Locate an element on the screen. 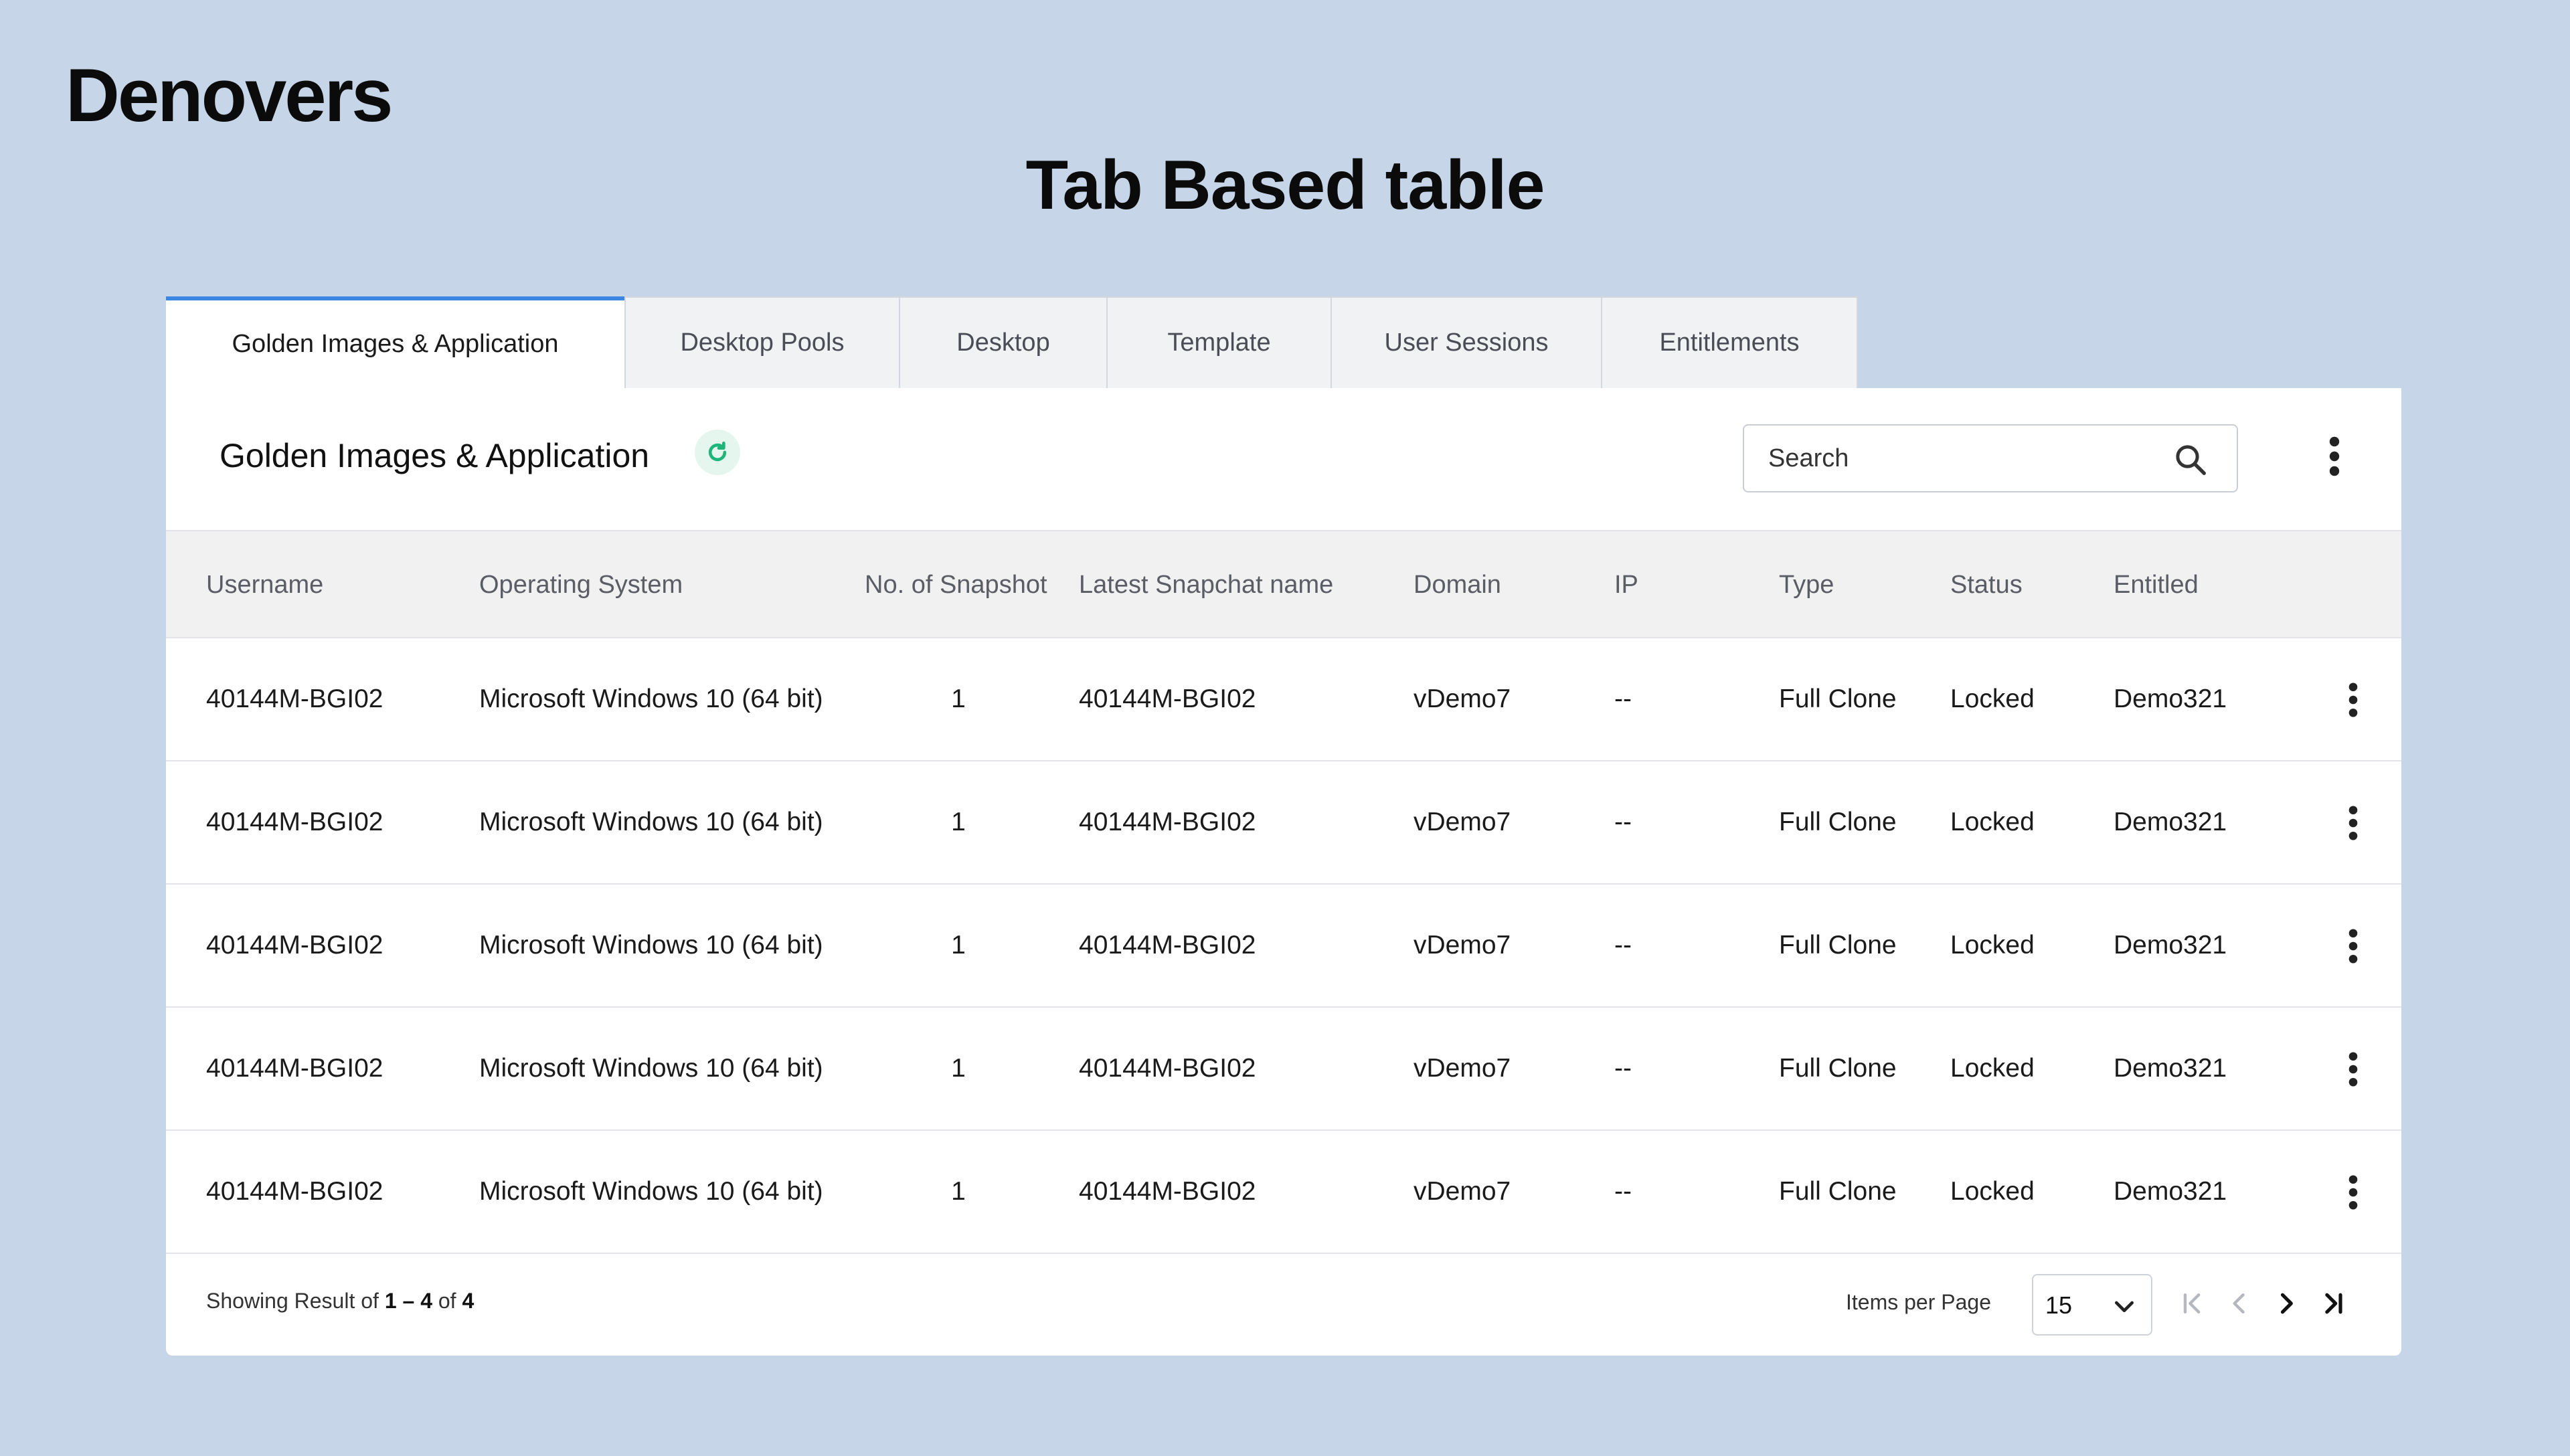 The height and width of the screenshot is (1456, 2570). card-header: Golden Images & Application is located at coordinates (1283, 459).